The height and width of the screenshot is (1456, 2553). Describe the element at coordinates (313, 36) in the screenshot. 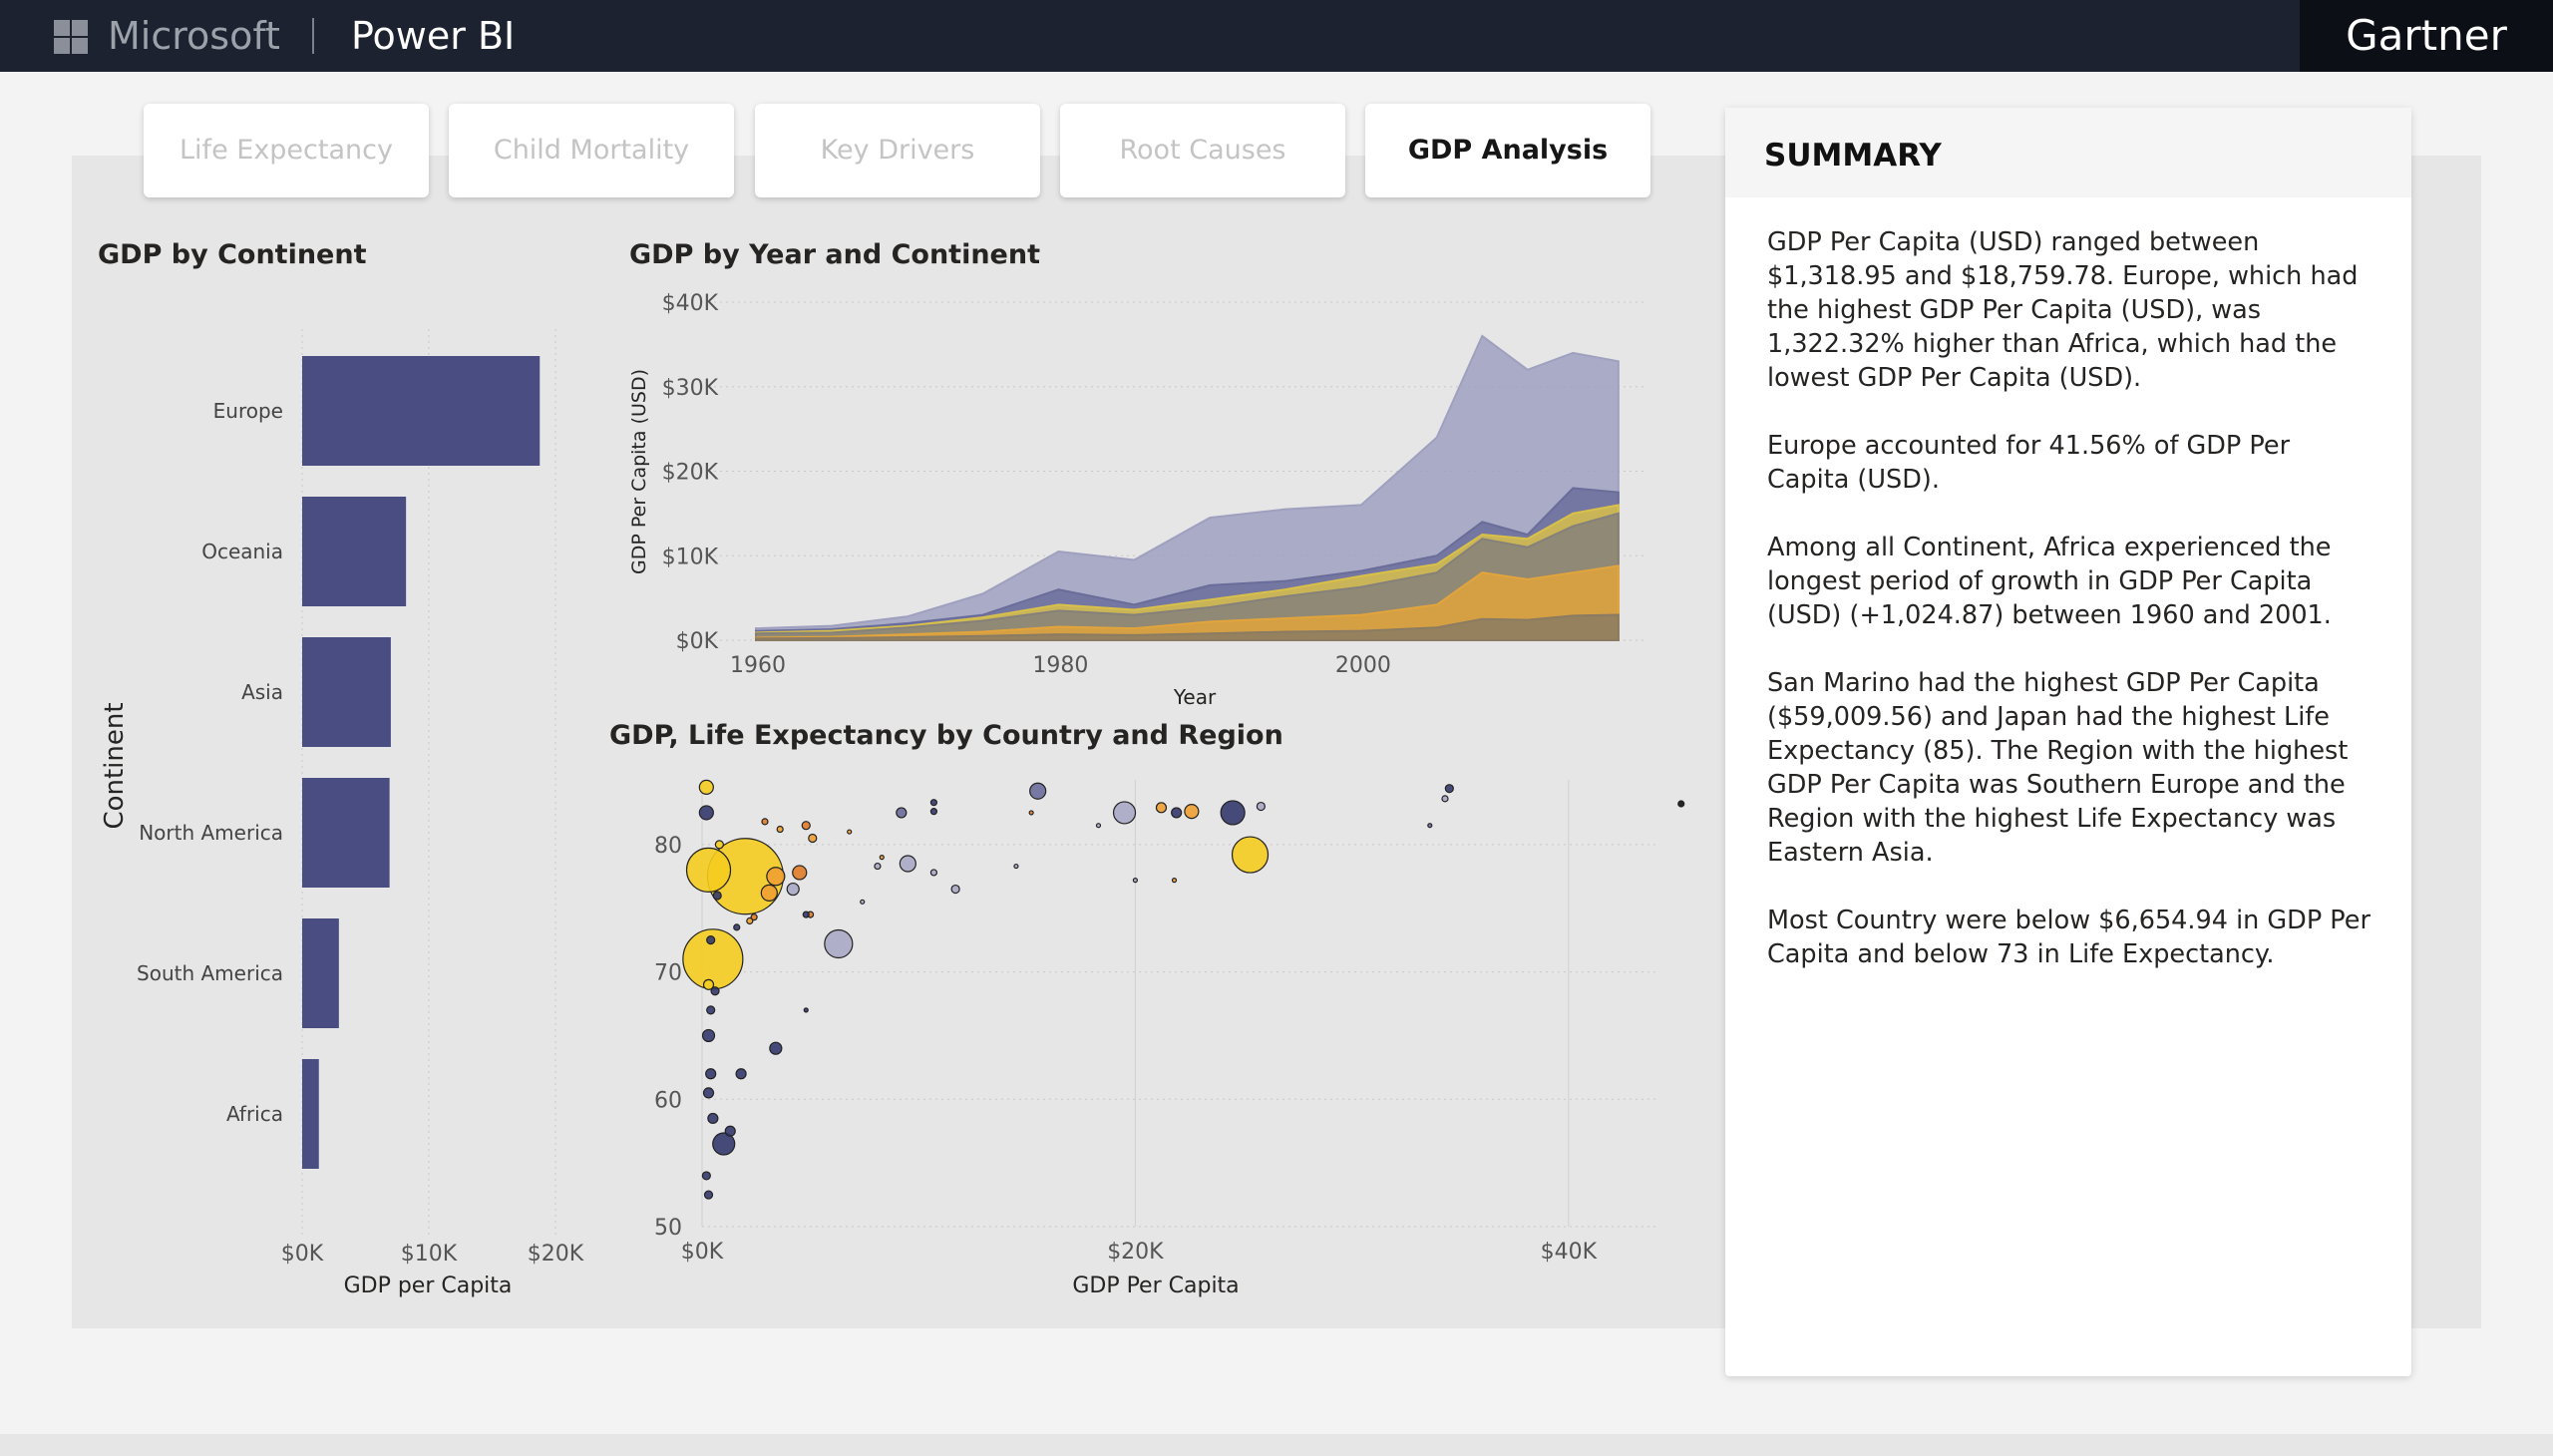

I see `brand-separator` at that location.